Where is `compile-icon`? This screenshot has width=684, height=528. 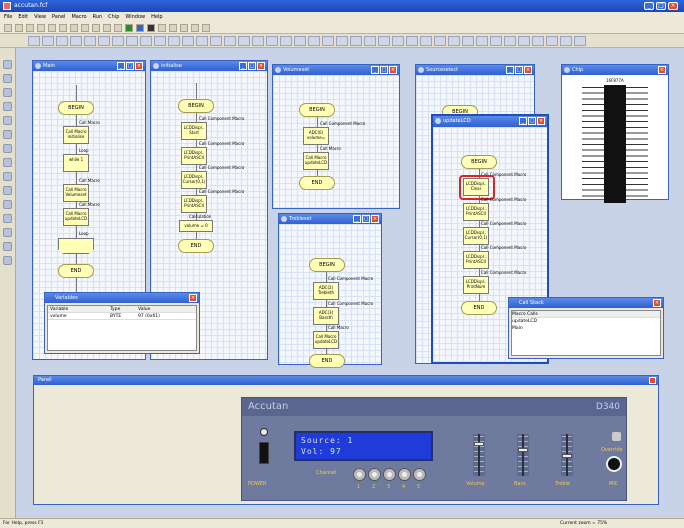 compile-icon is located at coordinates (107, 27).